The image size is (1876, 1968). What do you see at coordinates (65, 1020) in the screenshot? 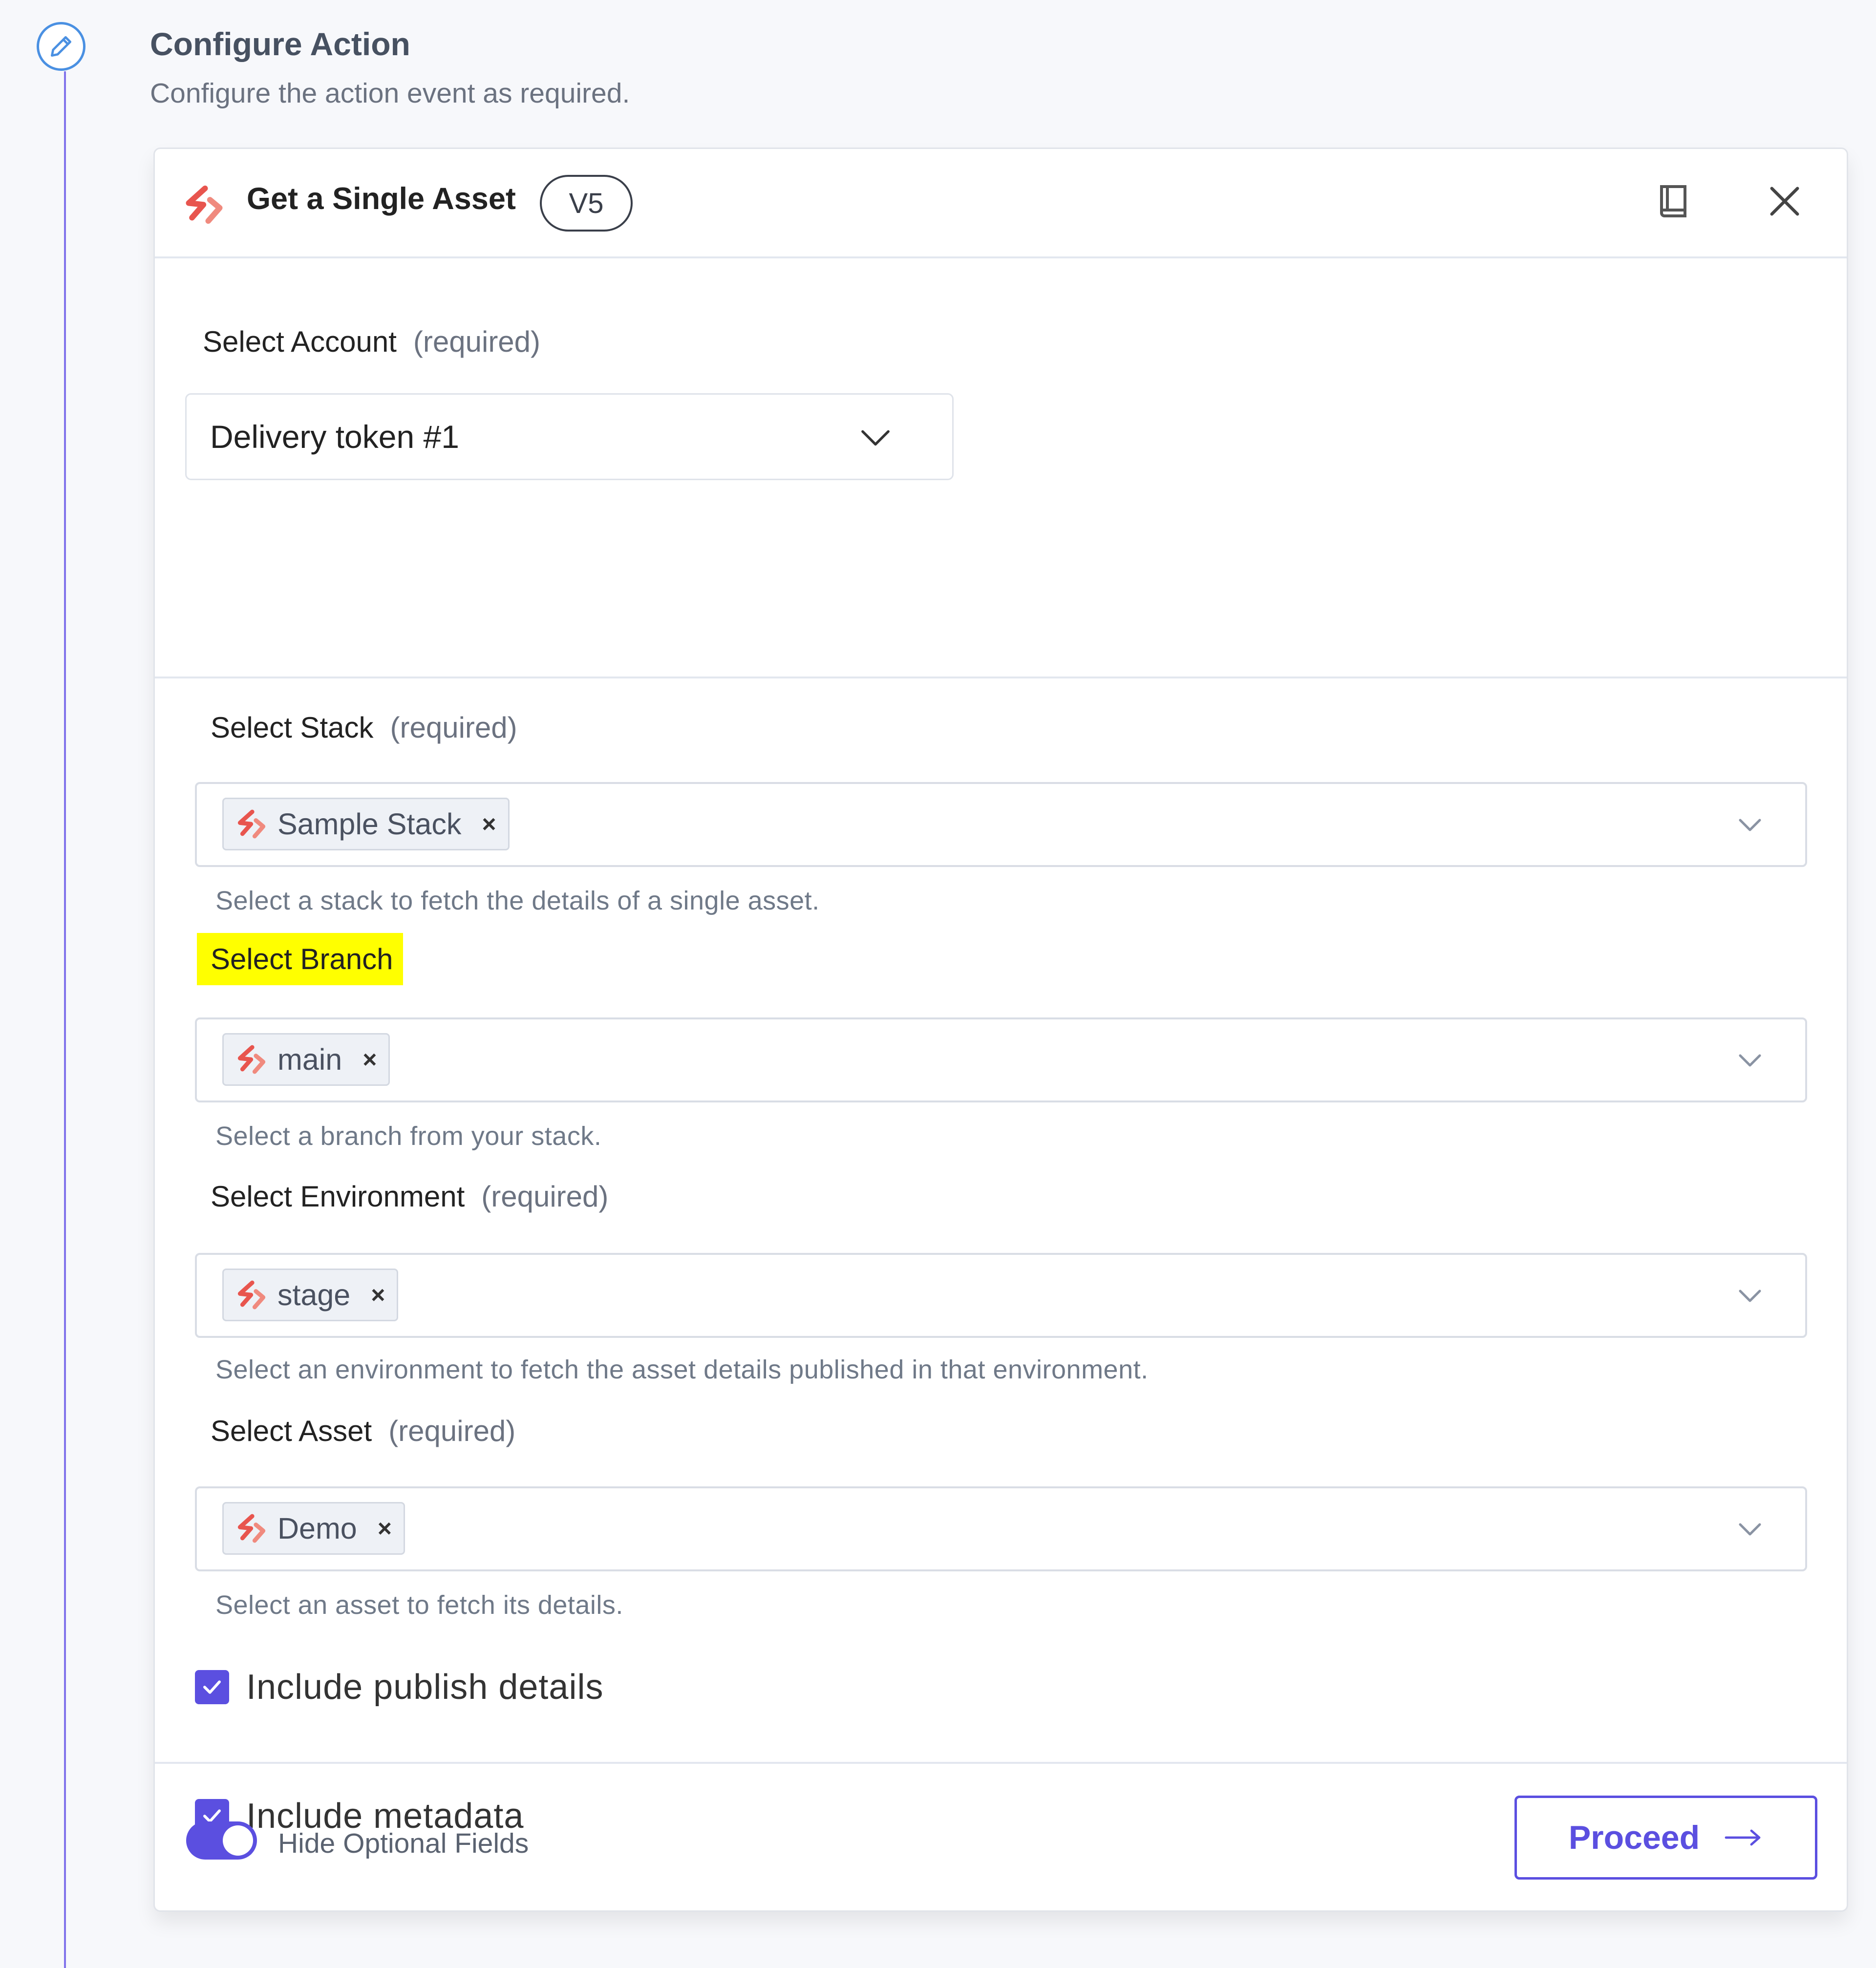
I see `timeline-line` at bounding box center [65, 1020].